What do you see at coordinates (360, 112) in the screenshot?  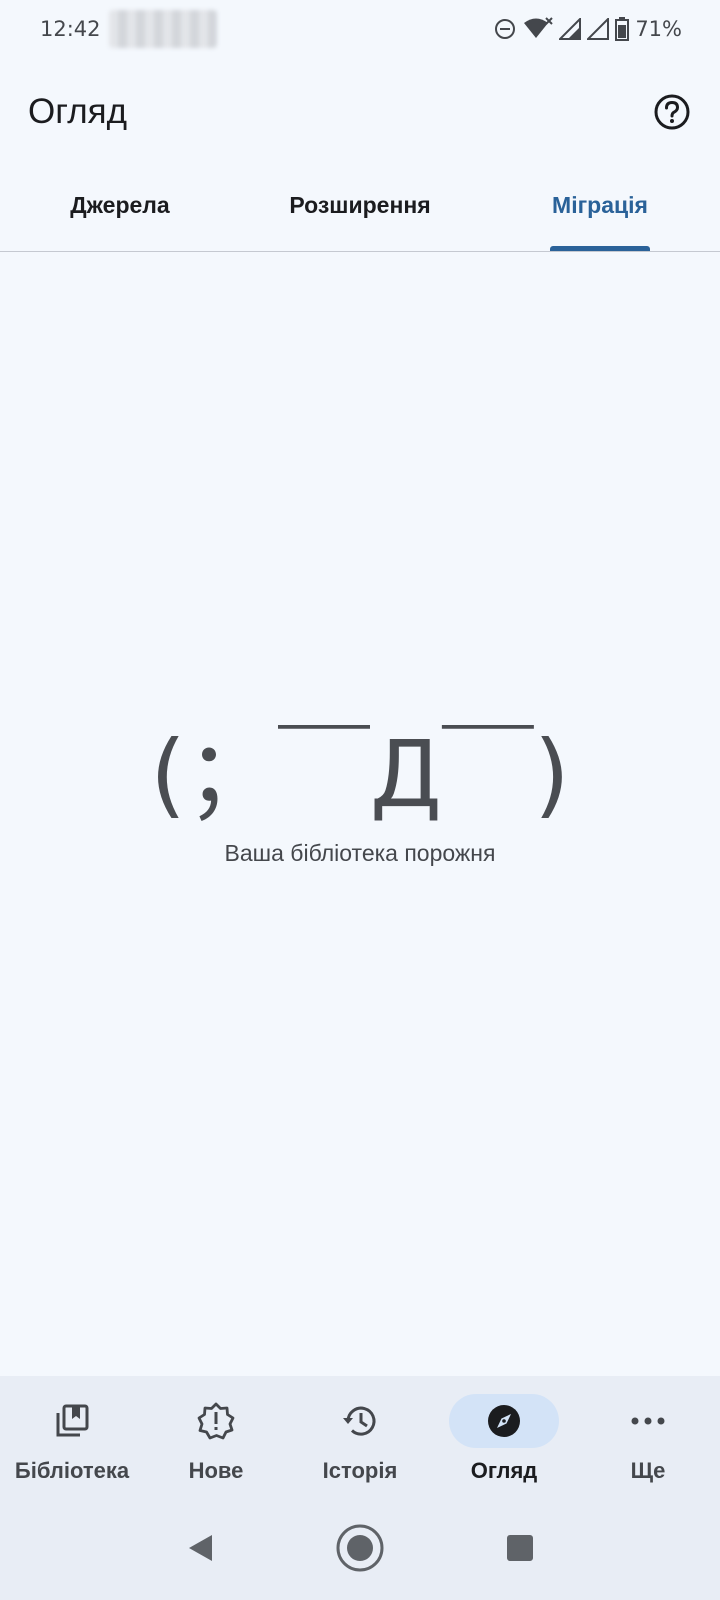 I see `app-bar: Огляд` at bounding box center [360, 112].